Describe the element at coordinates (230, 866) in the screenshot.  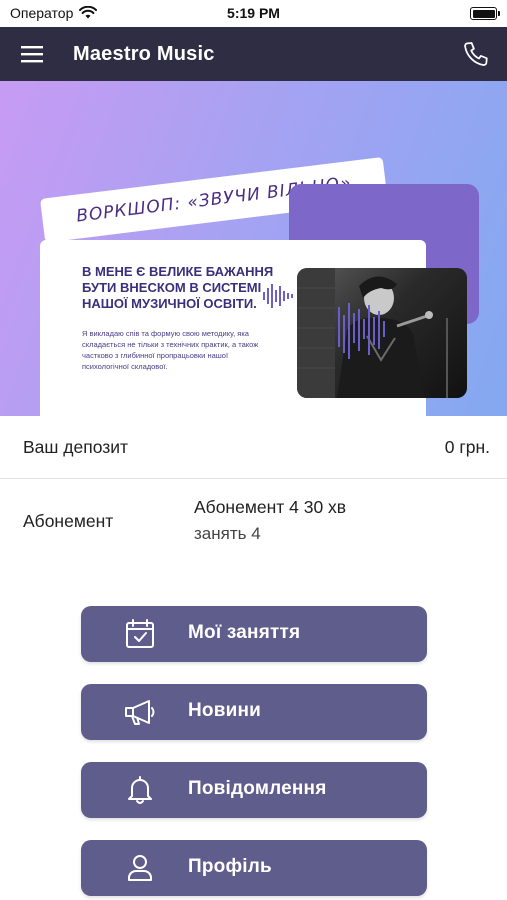
I see `profile-label: Профіль` at that location.